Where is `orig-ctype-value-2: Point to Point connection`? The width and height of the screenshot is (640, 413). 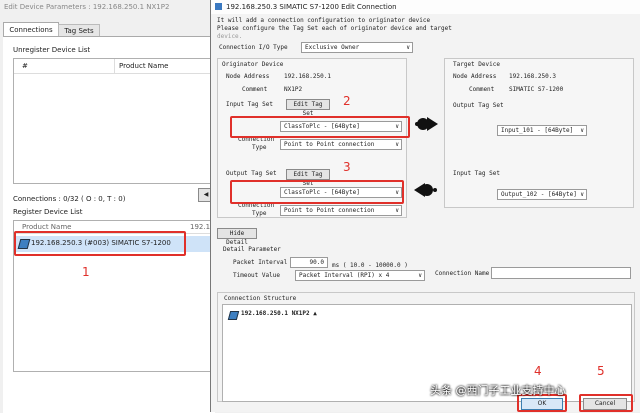
orig-ctype-value-2: Point to Point connection is located at coordinates (329, 210).